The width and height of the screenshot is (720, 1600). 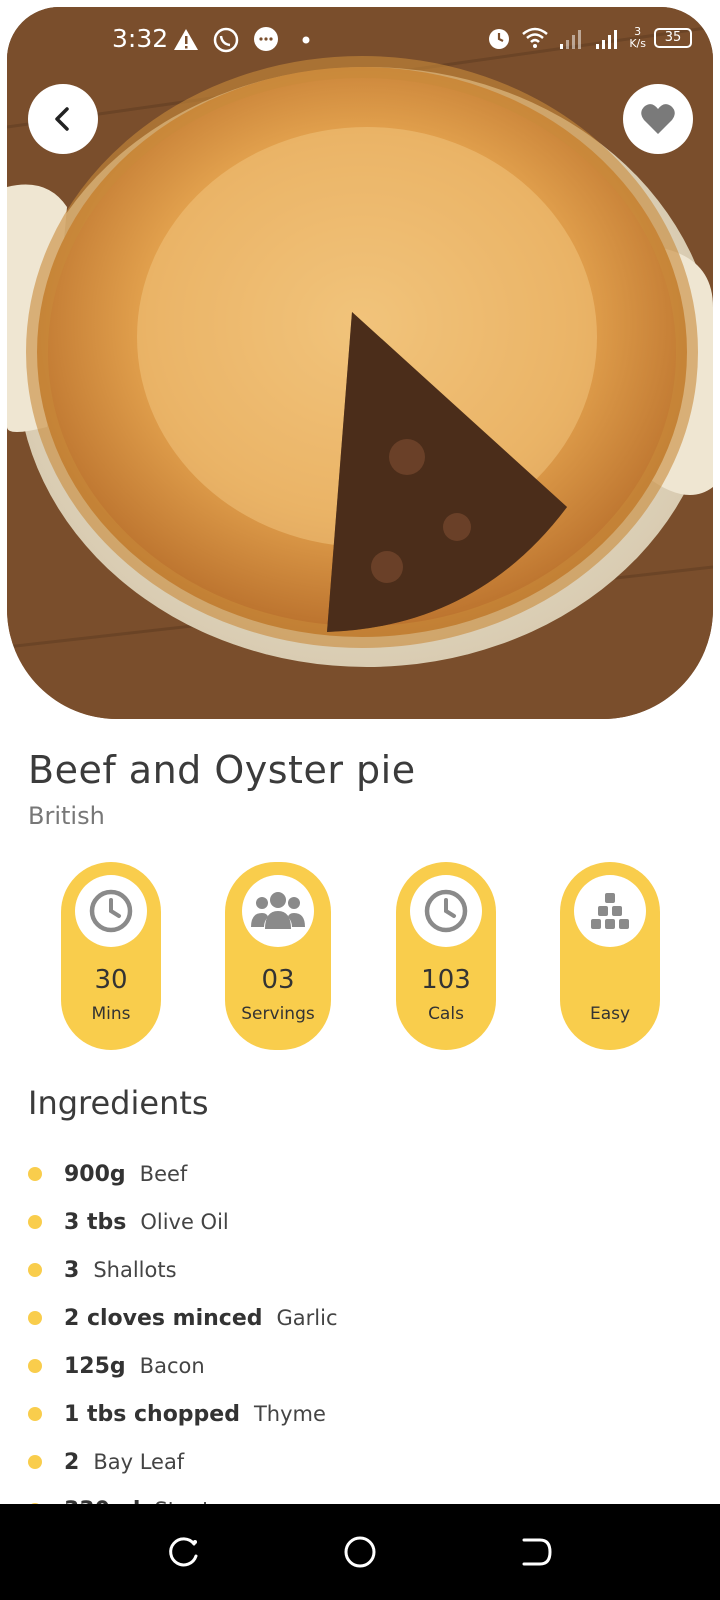 I want to click on network-speed: 3 K/s, so click(x=637, y=38).